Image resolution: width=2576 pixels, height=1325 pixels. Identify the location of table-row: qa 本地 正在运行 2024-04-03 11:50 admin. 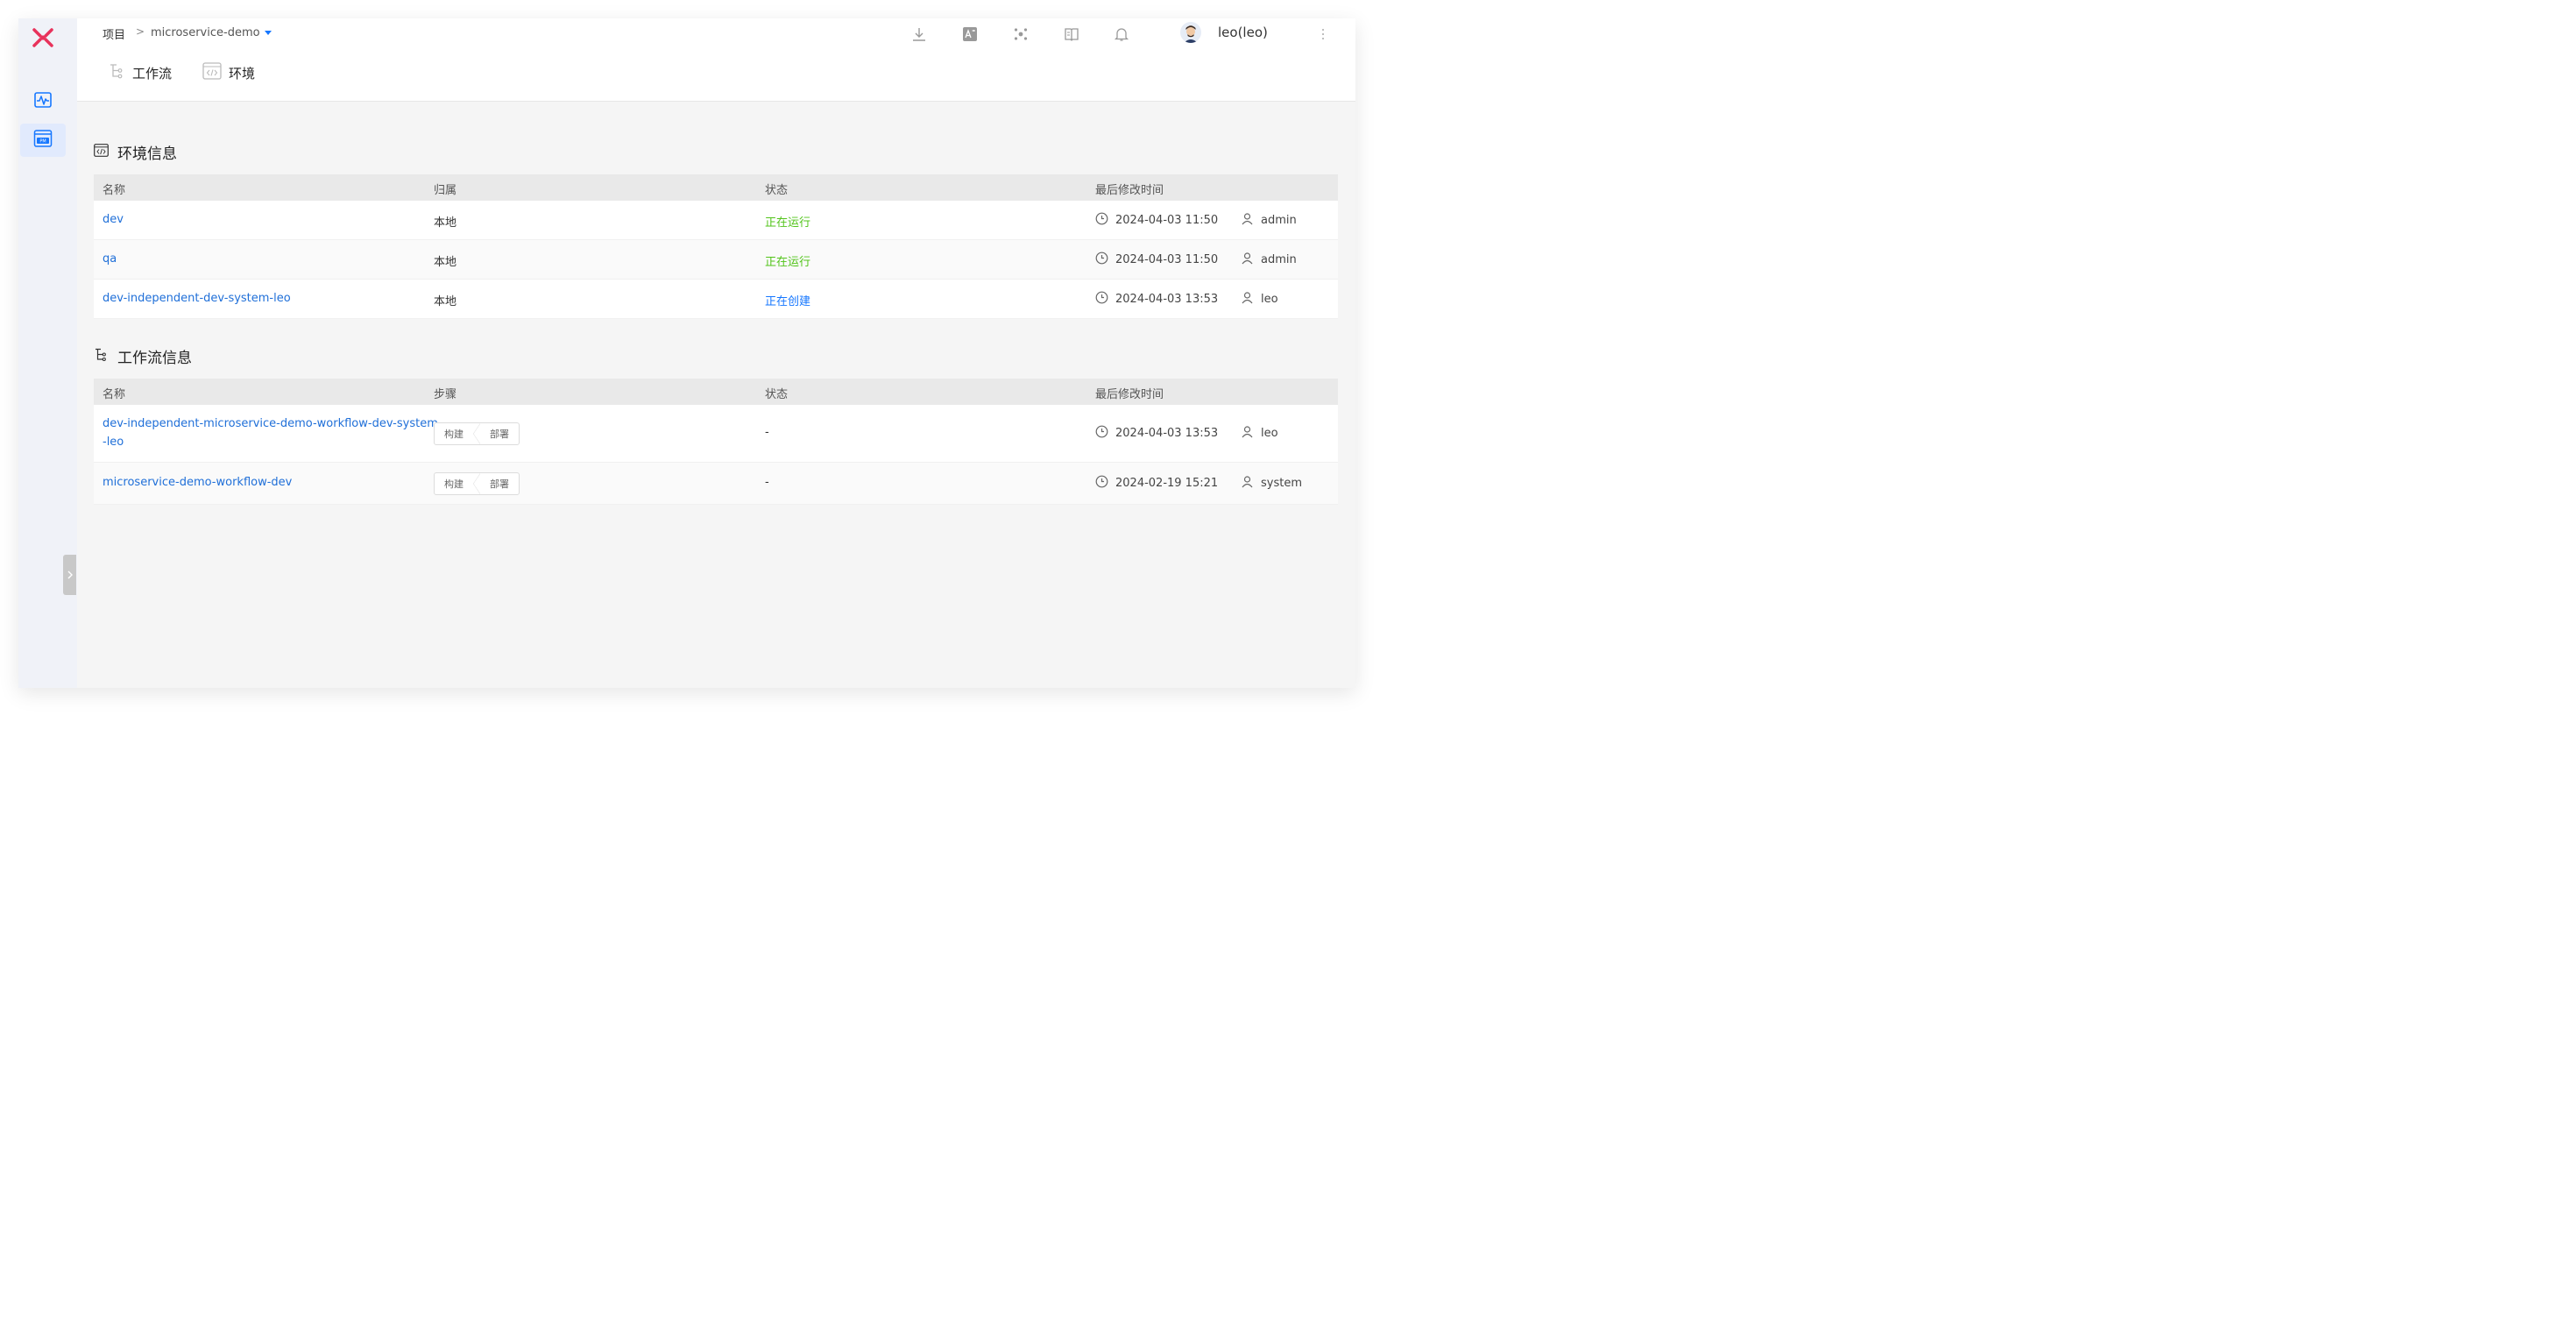
(716, 260).